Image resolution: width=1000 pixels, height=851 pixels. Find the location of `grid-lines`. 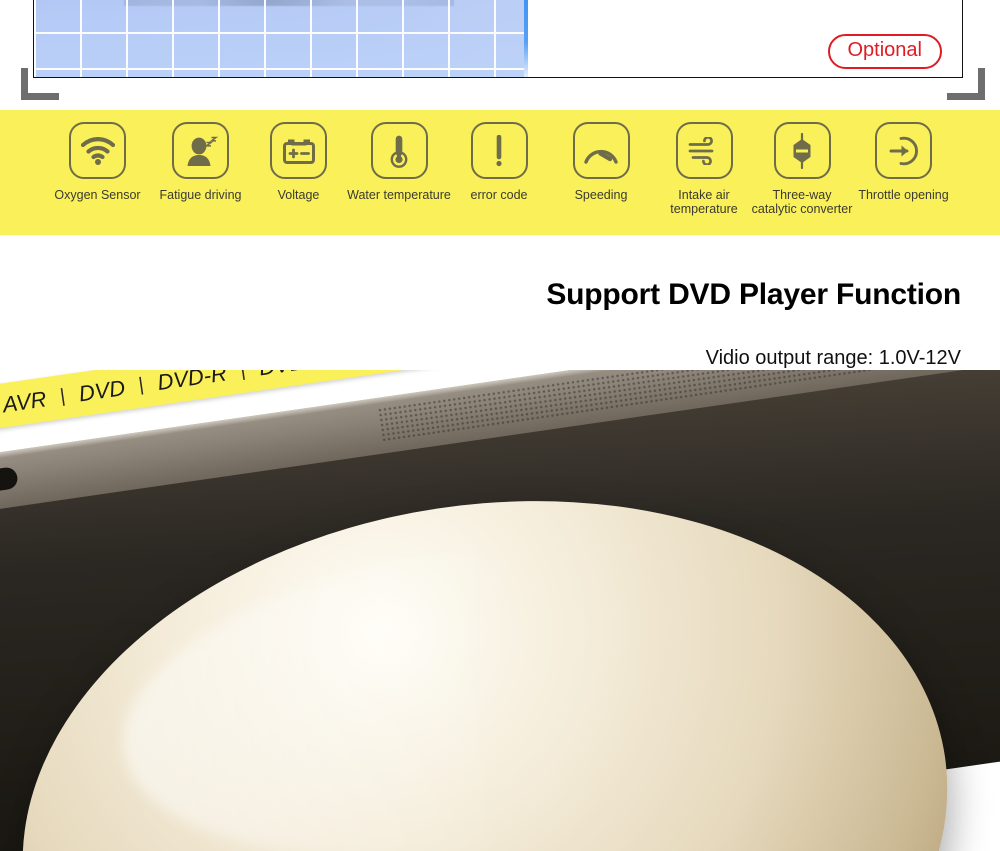

grid-lines is located at coordinates (279, 38).